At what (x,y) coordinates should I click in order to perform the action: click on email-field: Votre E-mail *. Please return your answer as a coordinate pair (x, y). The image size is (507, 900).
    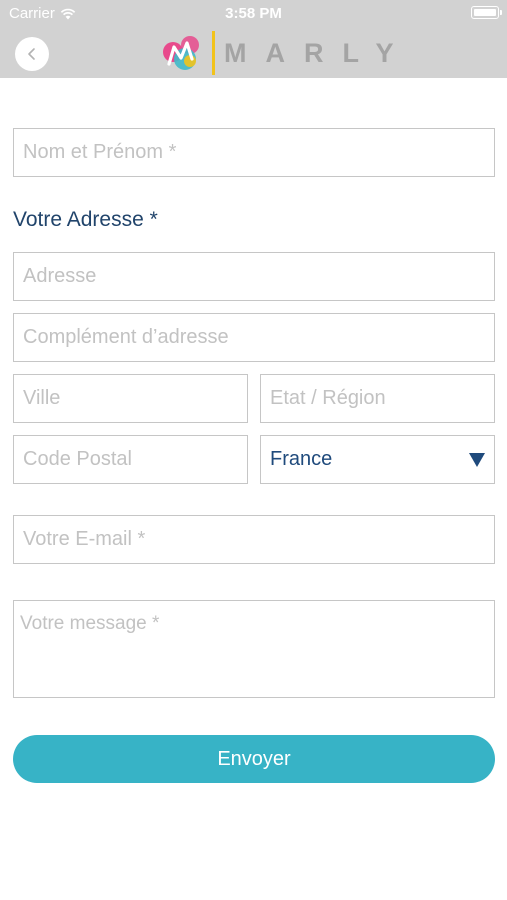
    Looking at the image, I should click on (254, 539).